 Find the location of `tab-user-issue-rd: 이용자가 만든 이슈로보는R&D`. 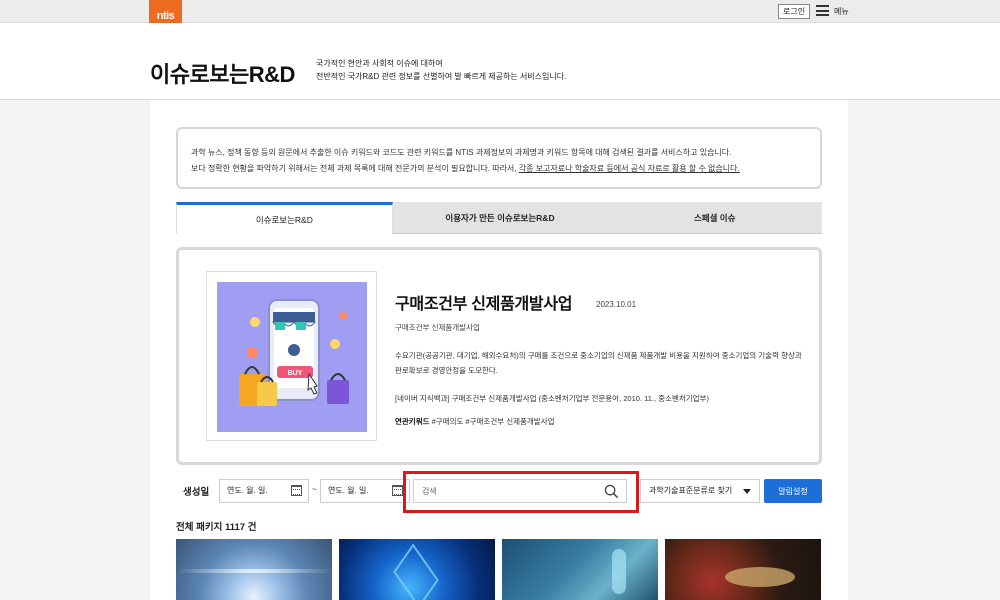

tab-user-issue-rd: 이용자가 만든 이슈로보는R&D is located at coordinates (500, 218).